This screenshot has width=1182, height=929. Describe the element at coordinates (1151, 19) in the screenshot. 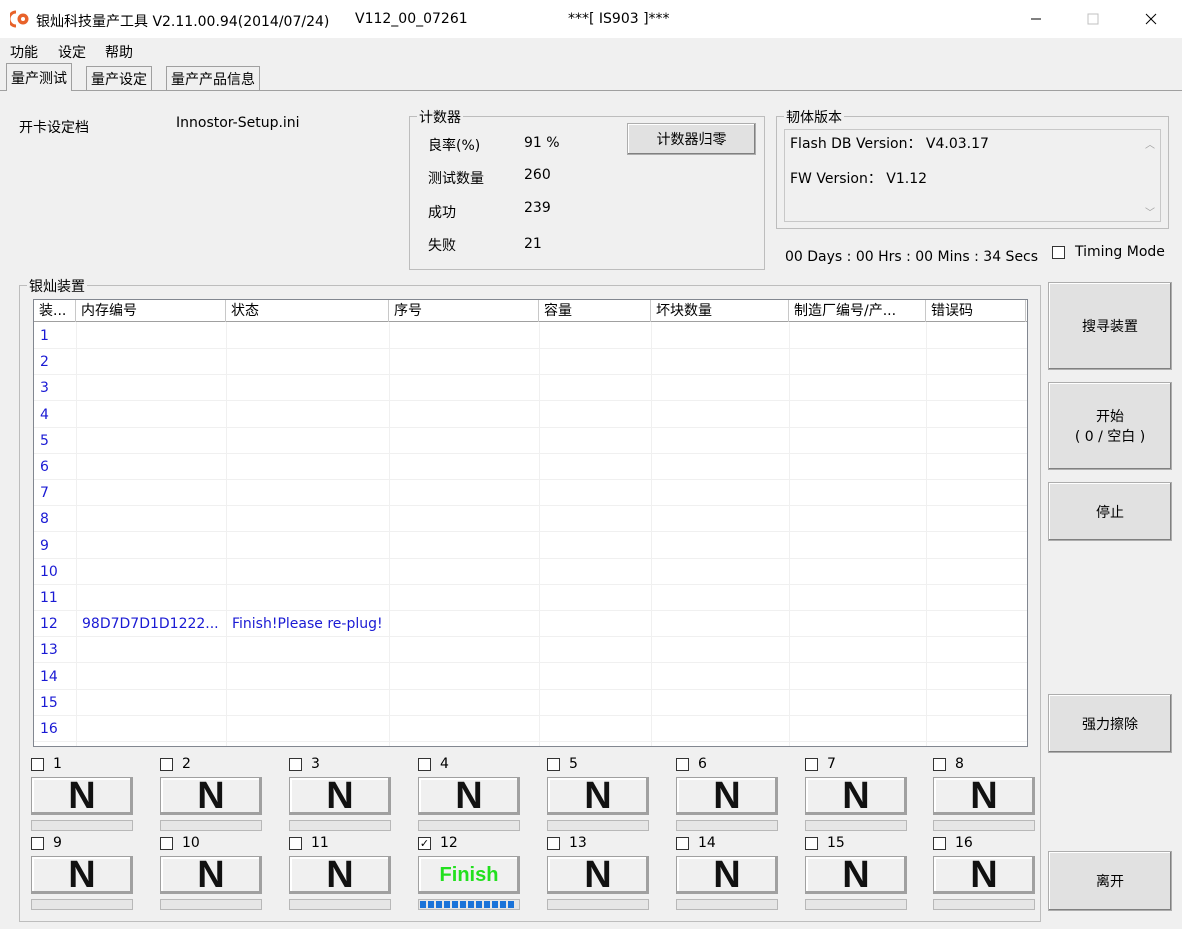

I see `close-button` at that location.